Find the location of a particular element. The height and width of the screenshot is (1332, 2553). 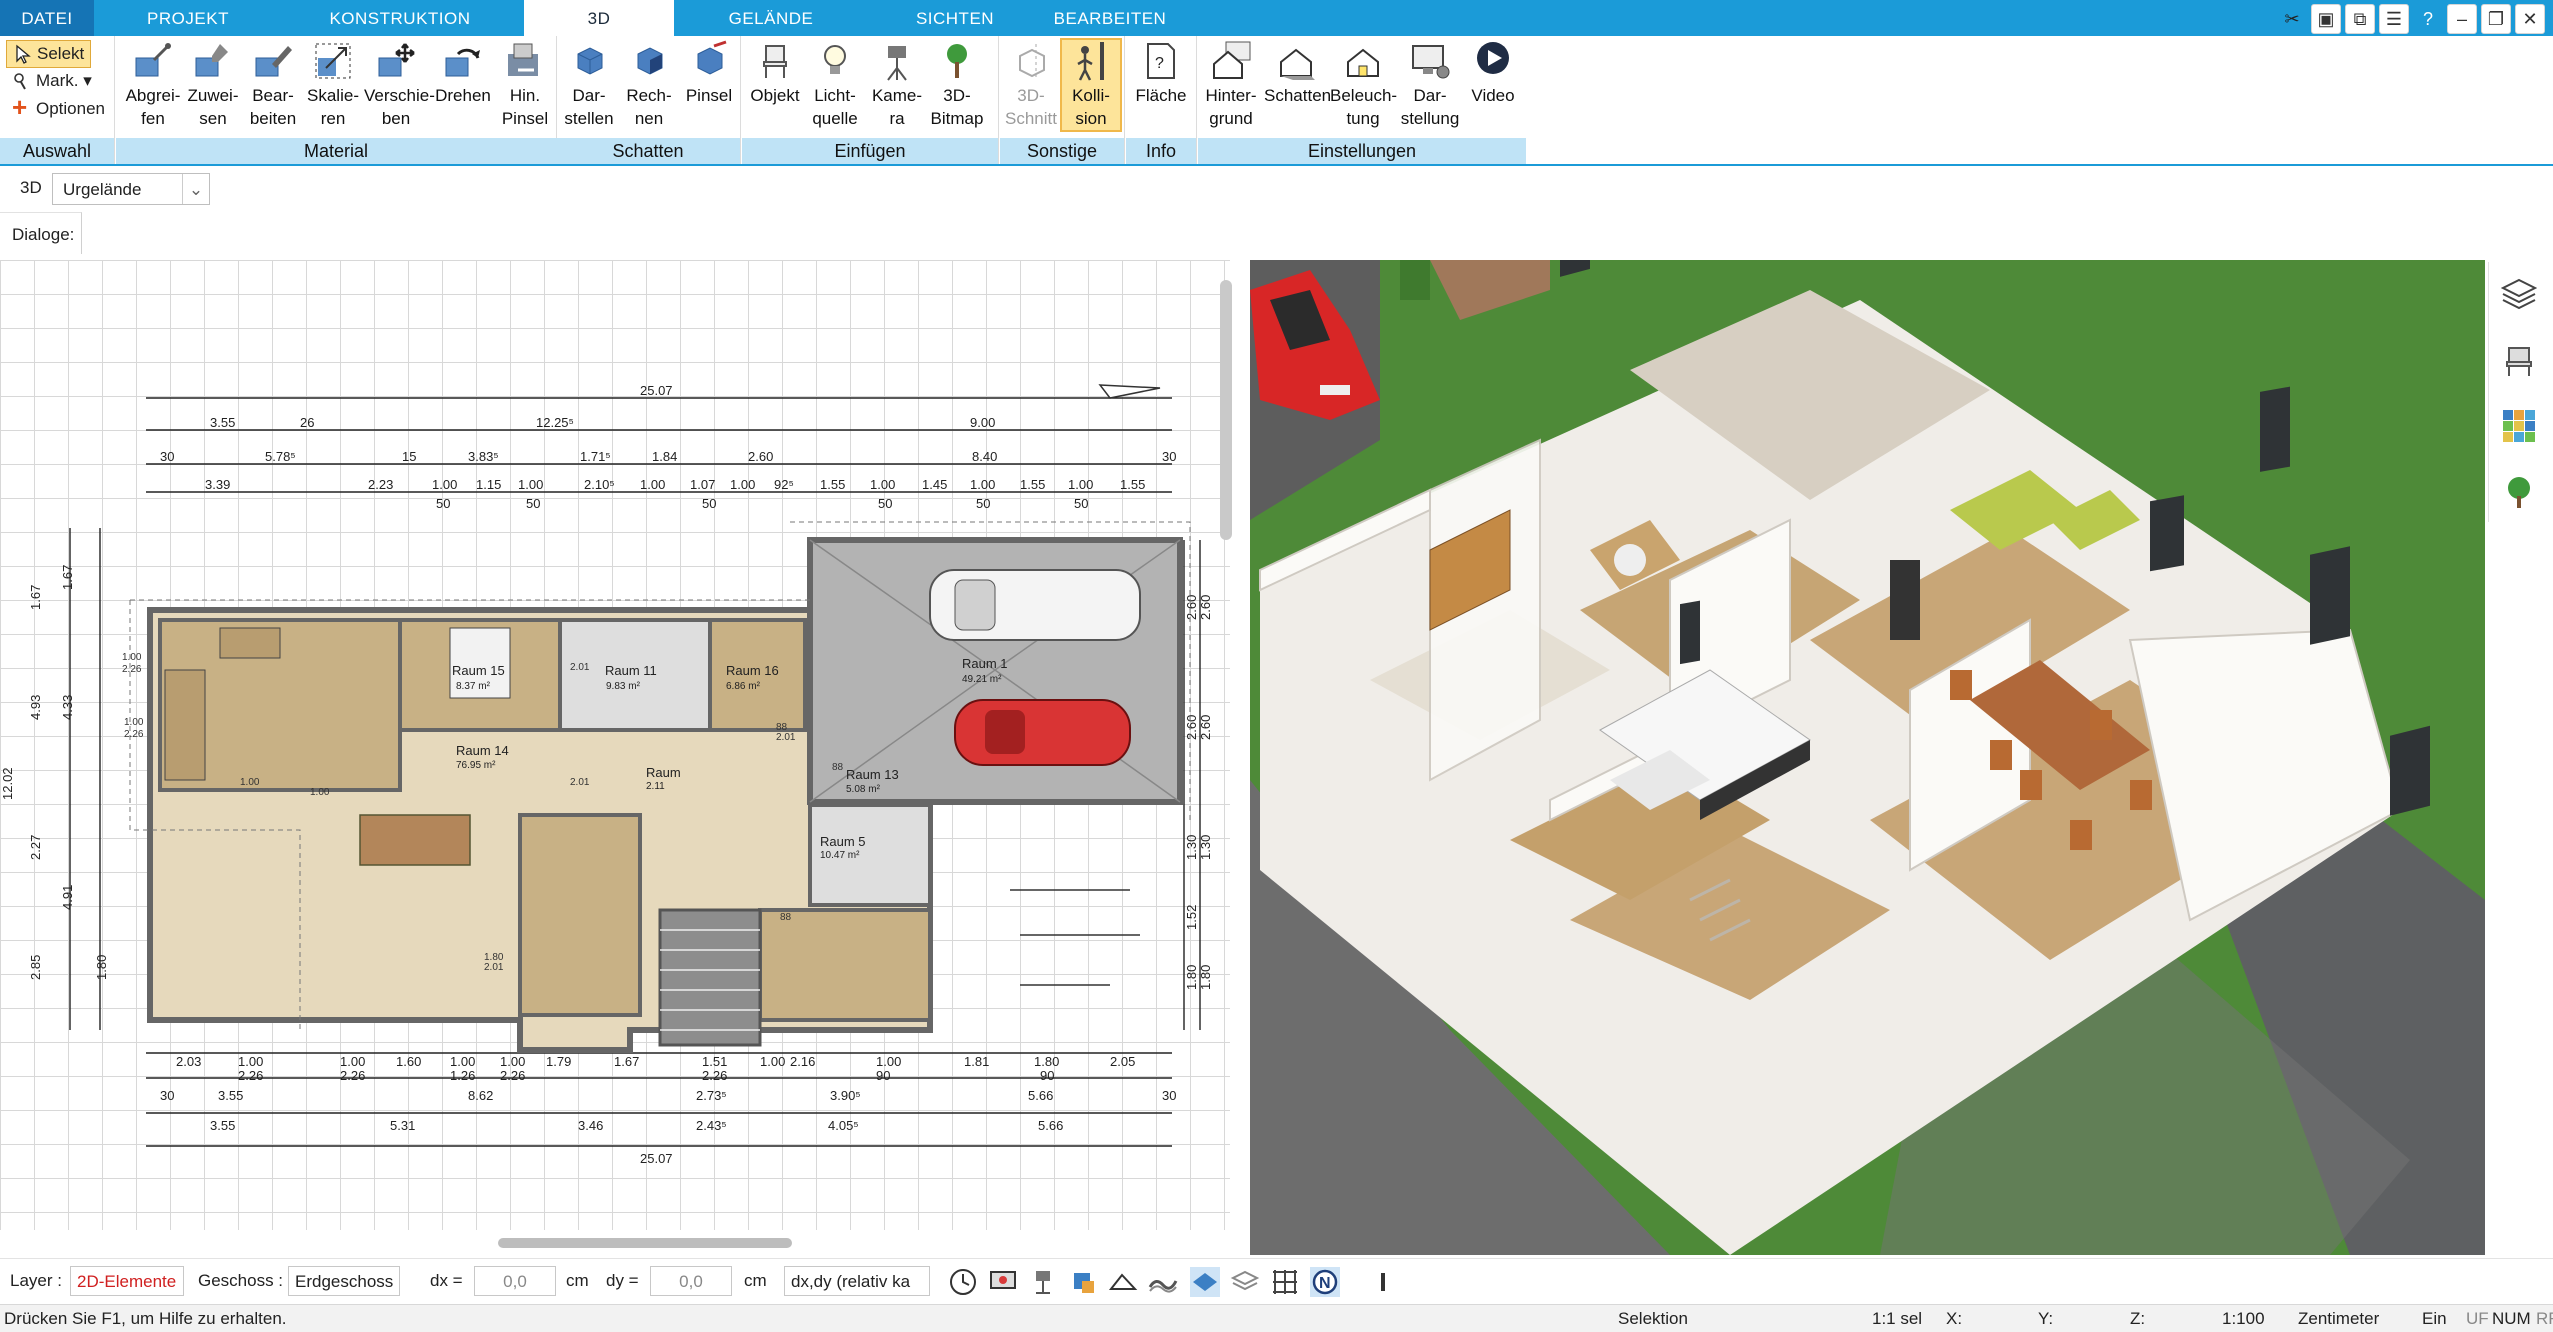

house-light-icon is located at coordinates (1363, 62).